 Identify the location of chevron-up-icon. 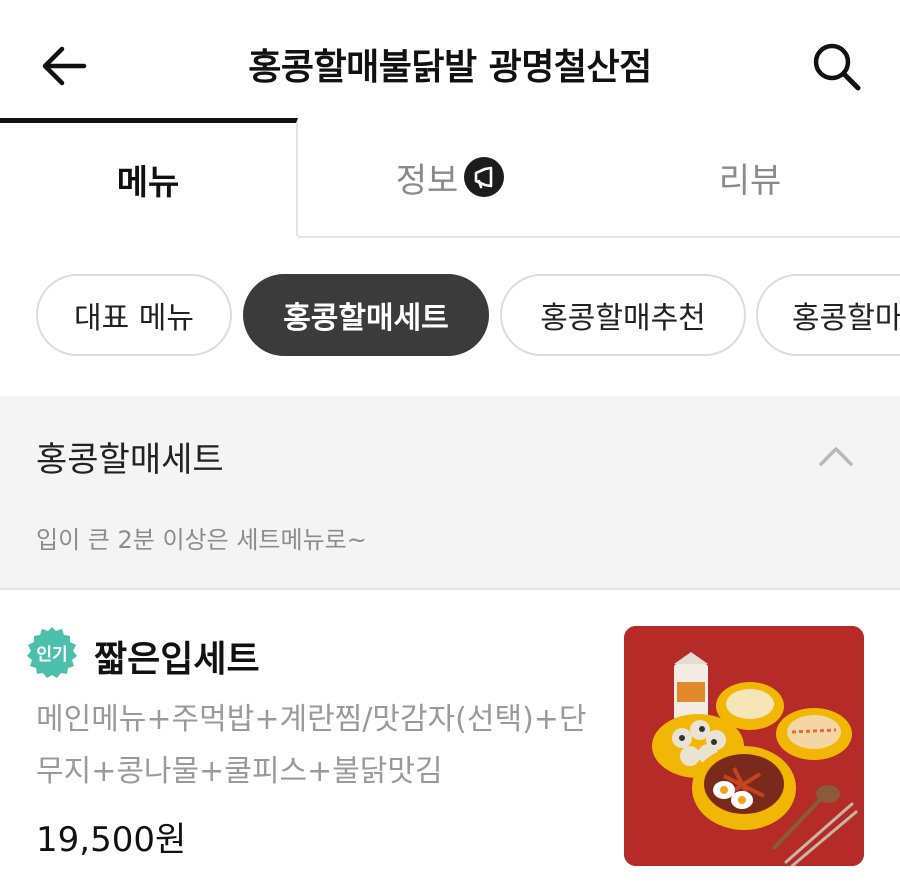
(836, 456).